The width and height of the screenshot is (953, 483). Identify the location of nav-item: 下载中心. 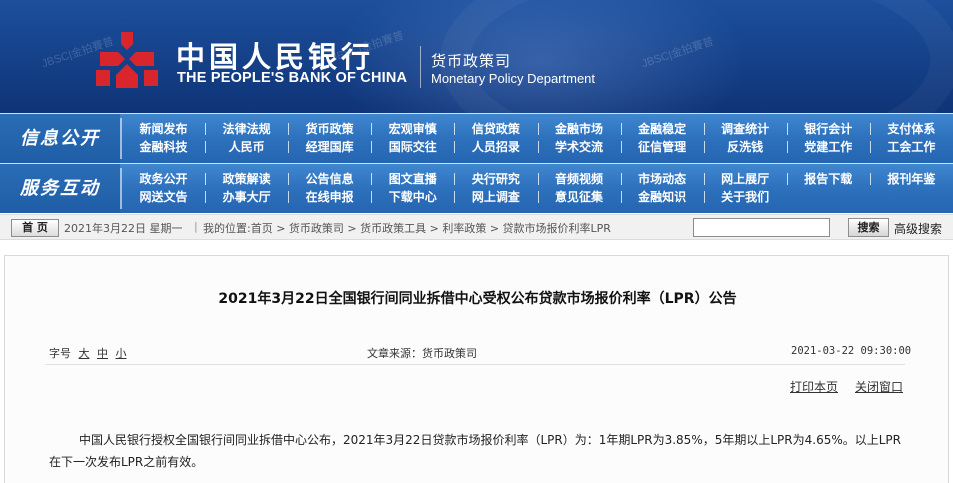
(412, 197).